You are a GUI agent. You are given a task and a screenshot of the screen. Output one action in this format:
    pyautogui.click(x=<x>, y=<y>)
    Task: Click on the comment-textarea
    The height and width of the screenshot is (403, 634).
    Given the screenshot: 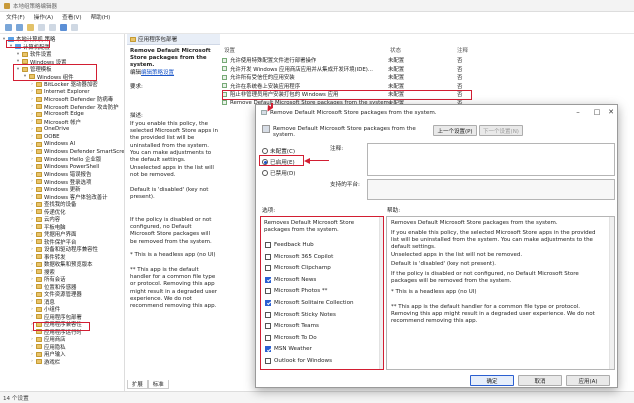 What is the action you would take?
    pyautogui.click(x=491, y=159)
    